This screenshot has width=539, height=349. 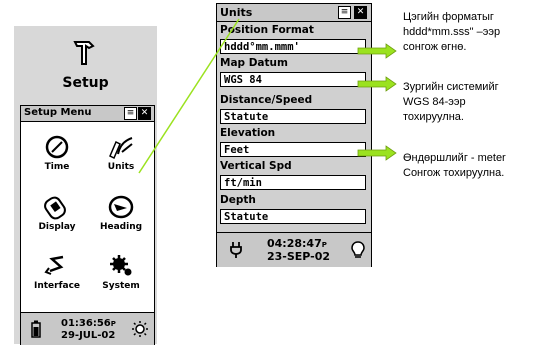 What do you see at coordinates (377, 153) in the screenshot?
I see `arrow-elevation` at bounding box center [377, 153].